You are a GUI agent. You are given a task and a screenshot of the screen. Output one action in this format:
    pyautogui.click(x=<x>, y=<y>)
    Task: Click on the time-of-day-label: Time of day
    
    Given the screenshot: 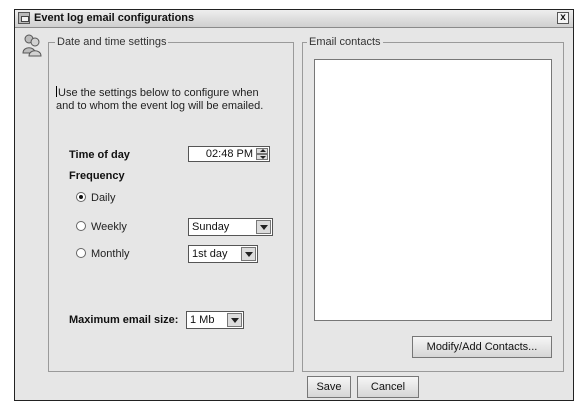 What is the action you would take?
    pyautogui.click(x=99, y=155)
    